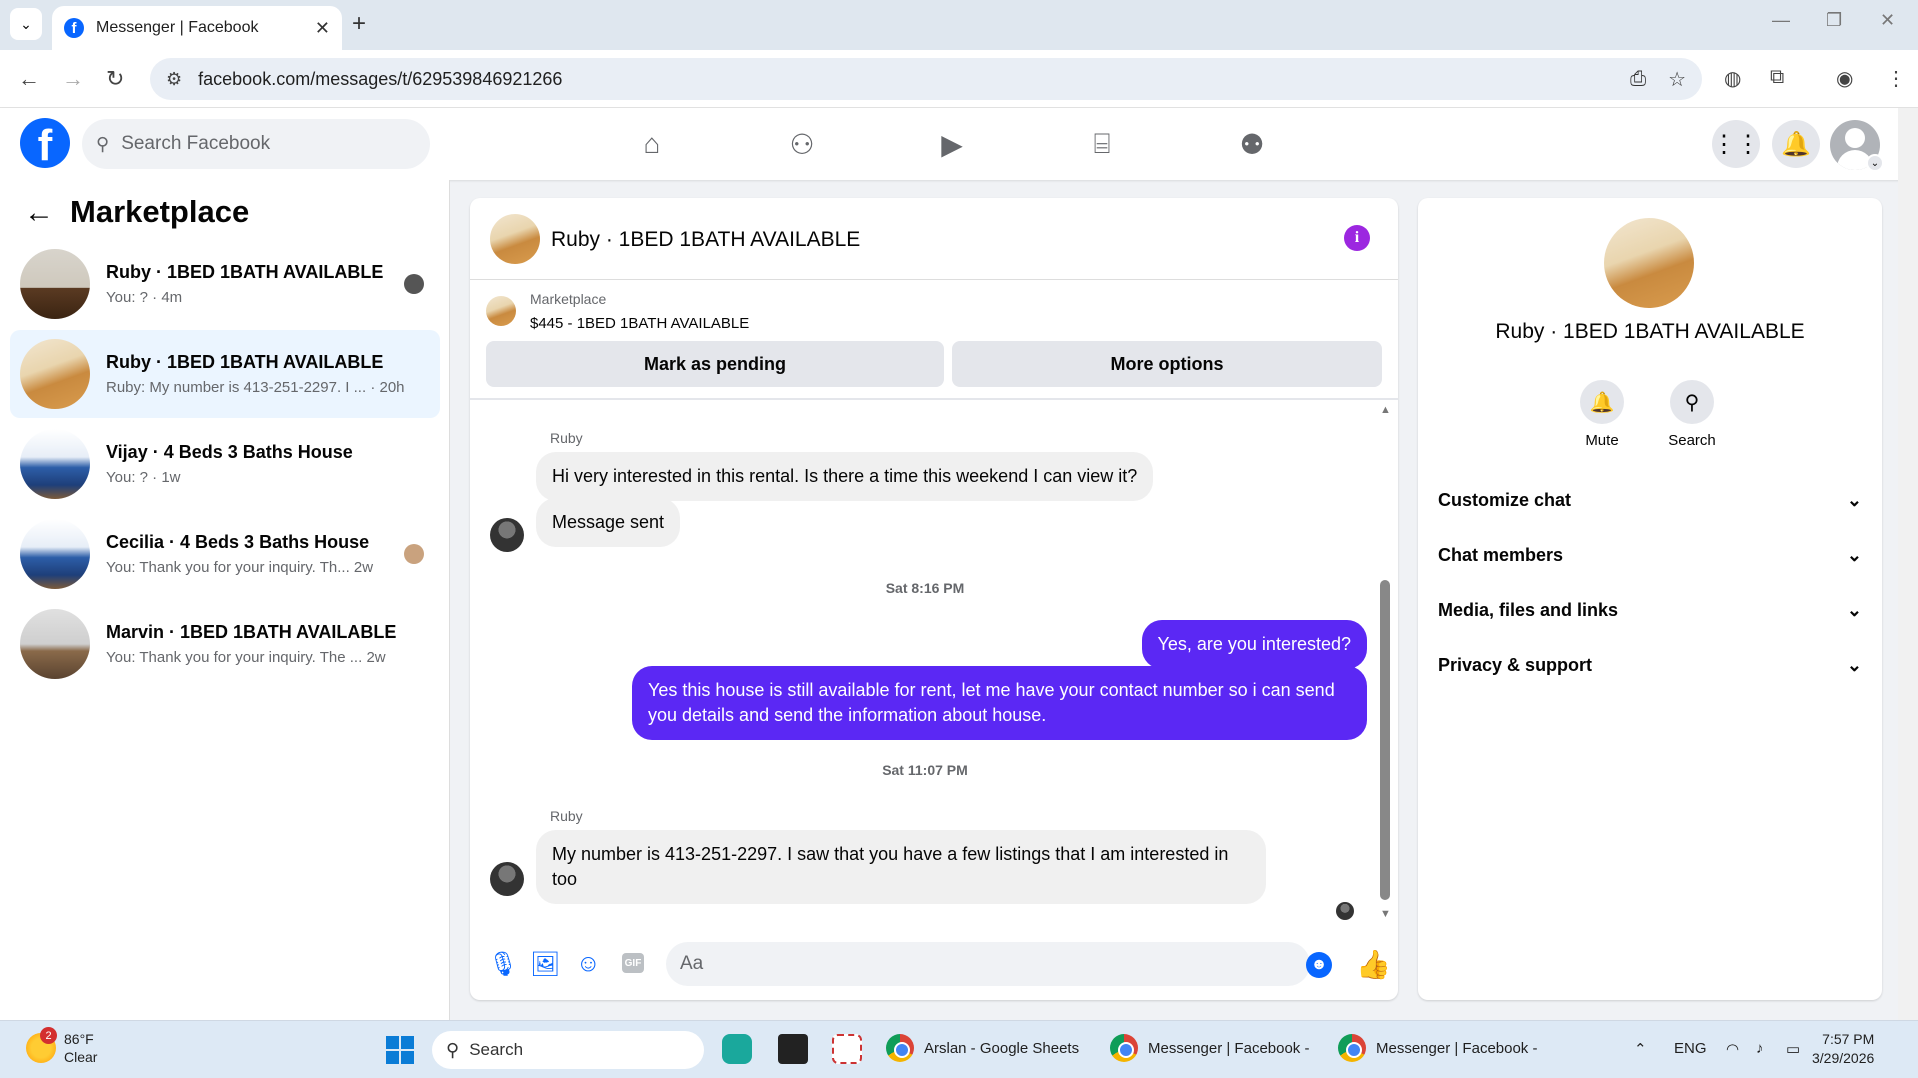 Image resolution: width=1918 pixels, height=1078 pixels. Describe the element at coordinates (1650, 665) in the screenshot. I see `privacy-support-section: Privacy & support ⌄` at that location.